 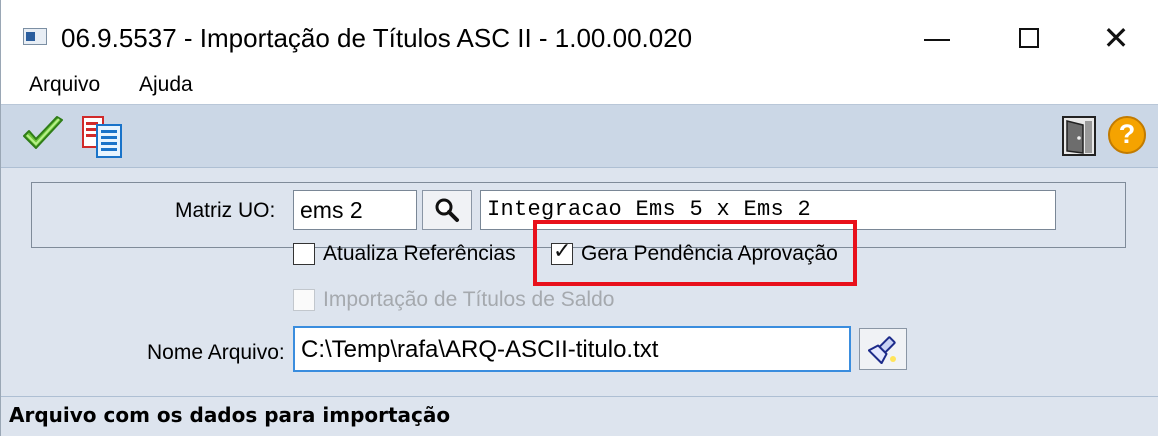 I want to click on exit-door-icon, so click(x=1079, y=138).